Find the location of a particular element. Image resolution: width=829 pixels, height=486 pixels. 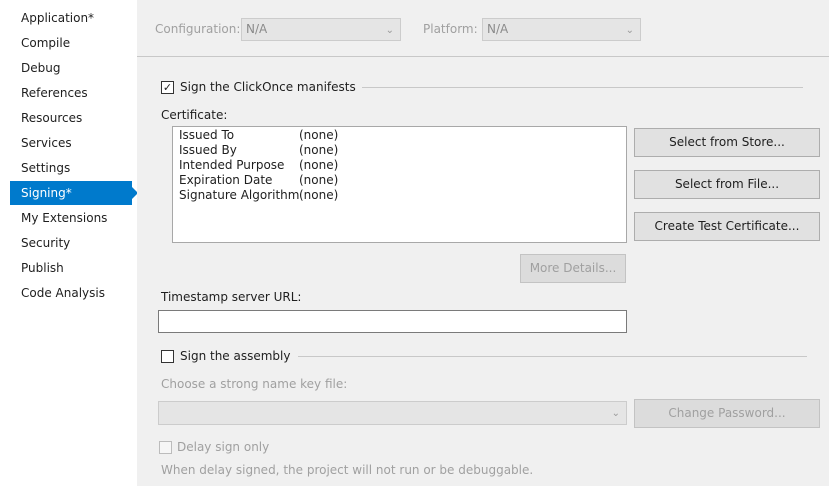

assembly-section-rule is located at coordinates (552, 356).